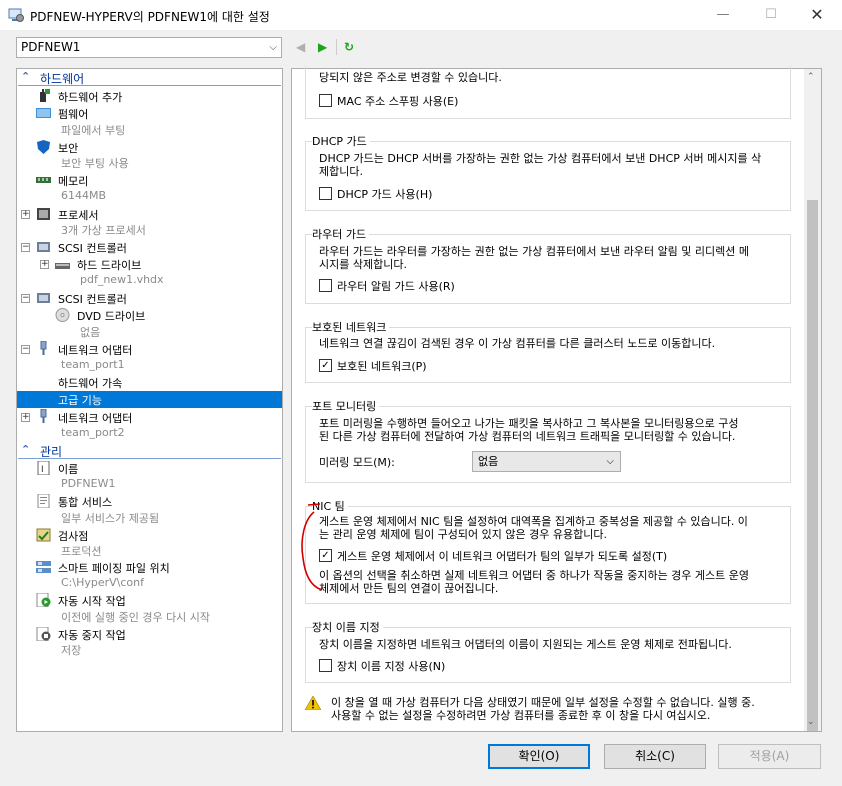 This screenshot has width=842, height=786. What do you see at coordinates (43, 600) in the screenshot?
I see `auto-start-icon` at bounding box center [43, 600].